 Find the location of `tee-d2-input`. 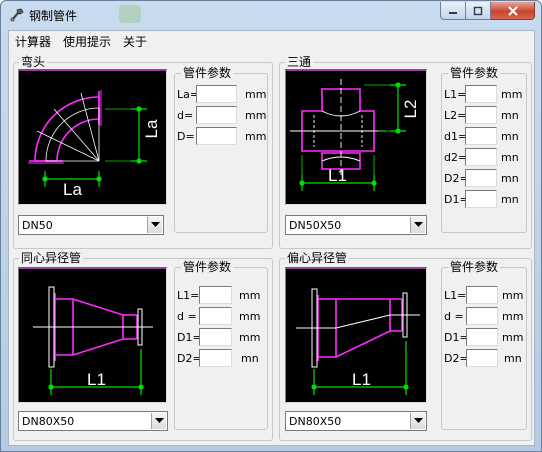

tee-d2-input is located at coordinates (481, 157).